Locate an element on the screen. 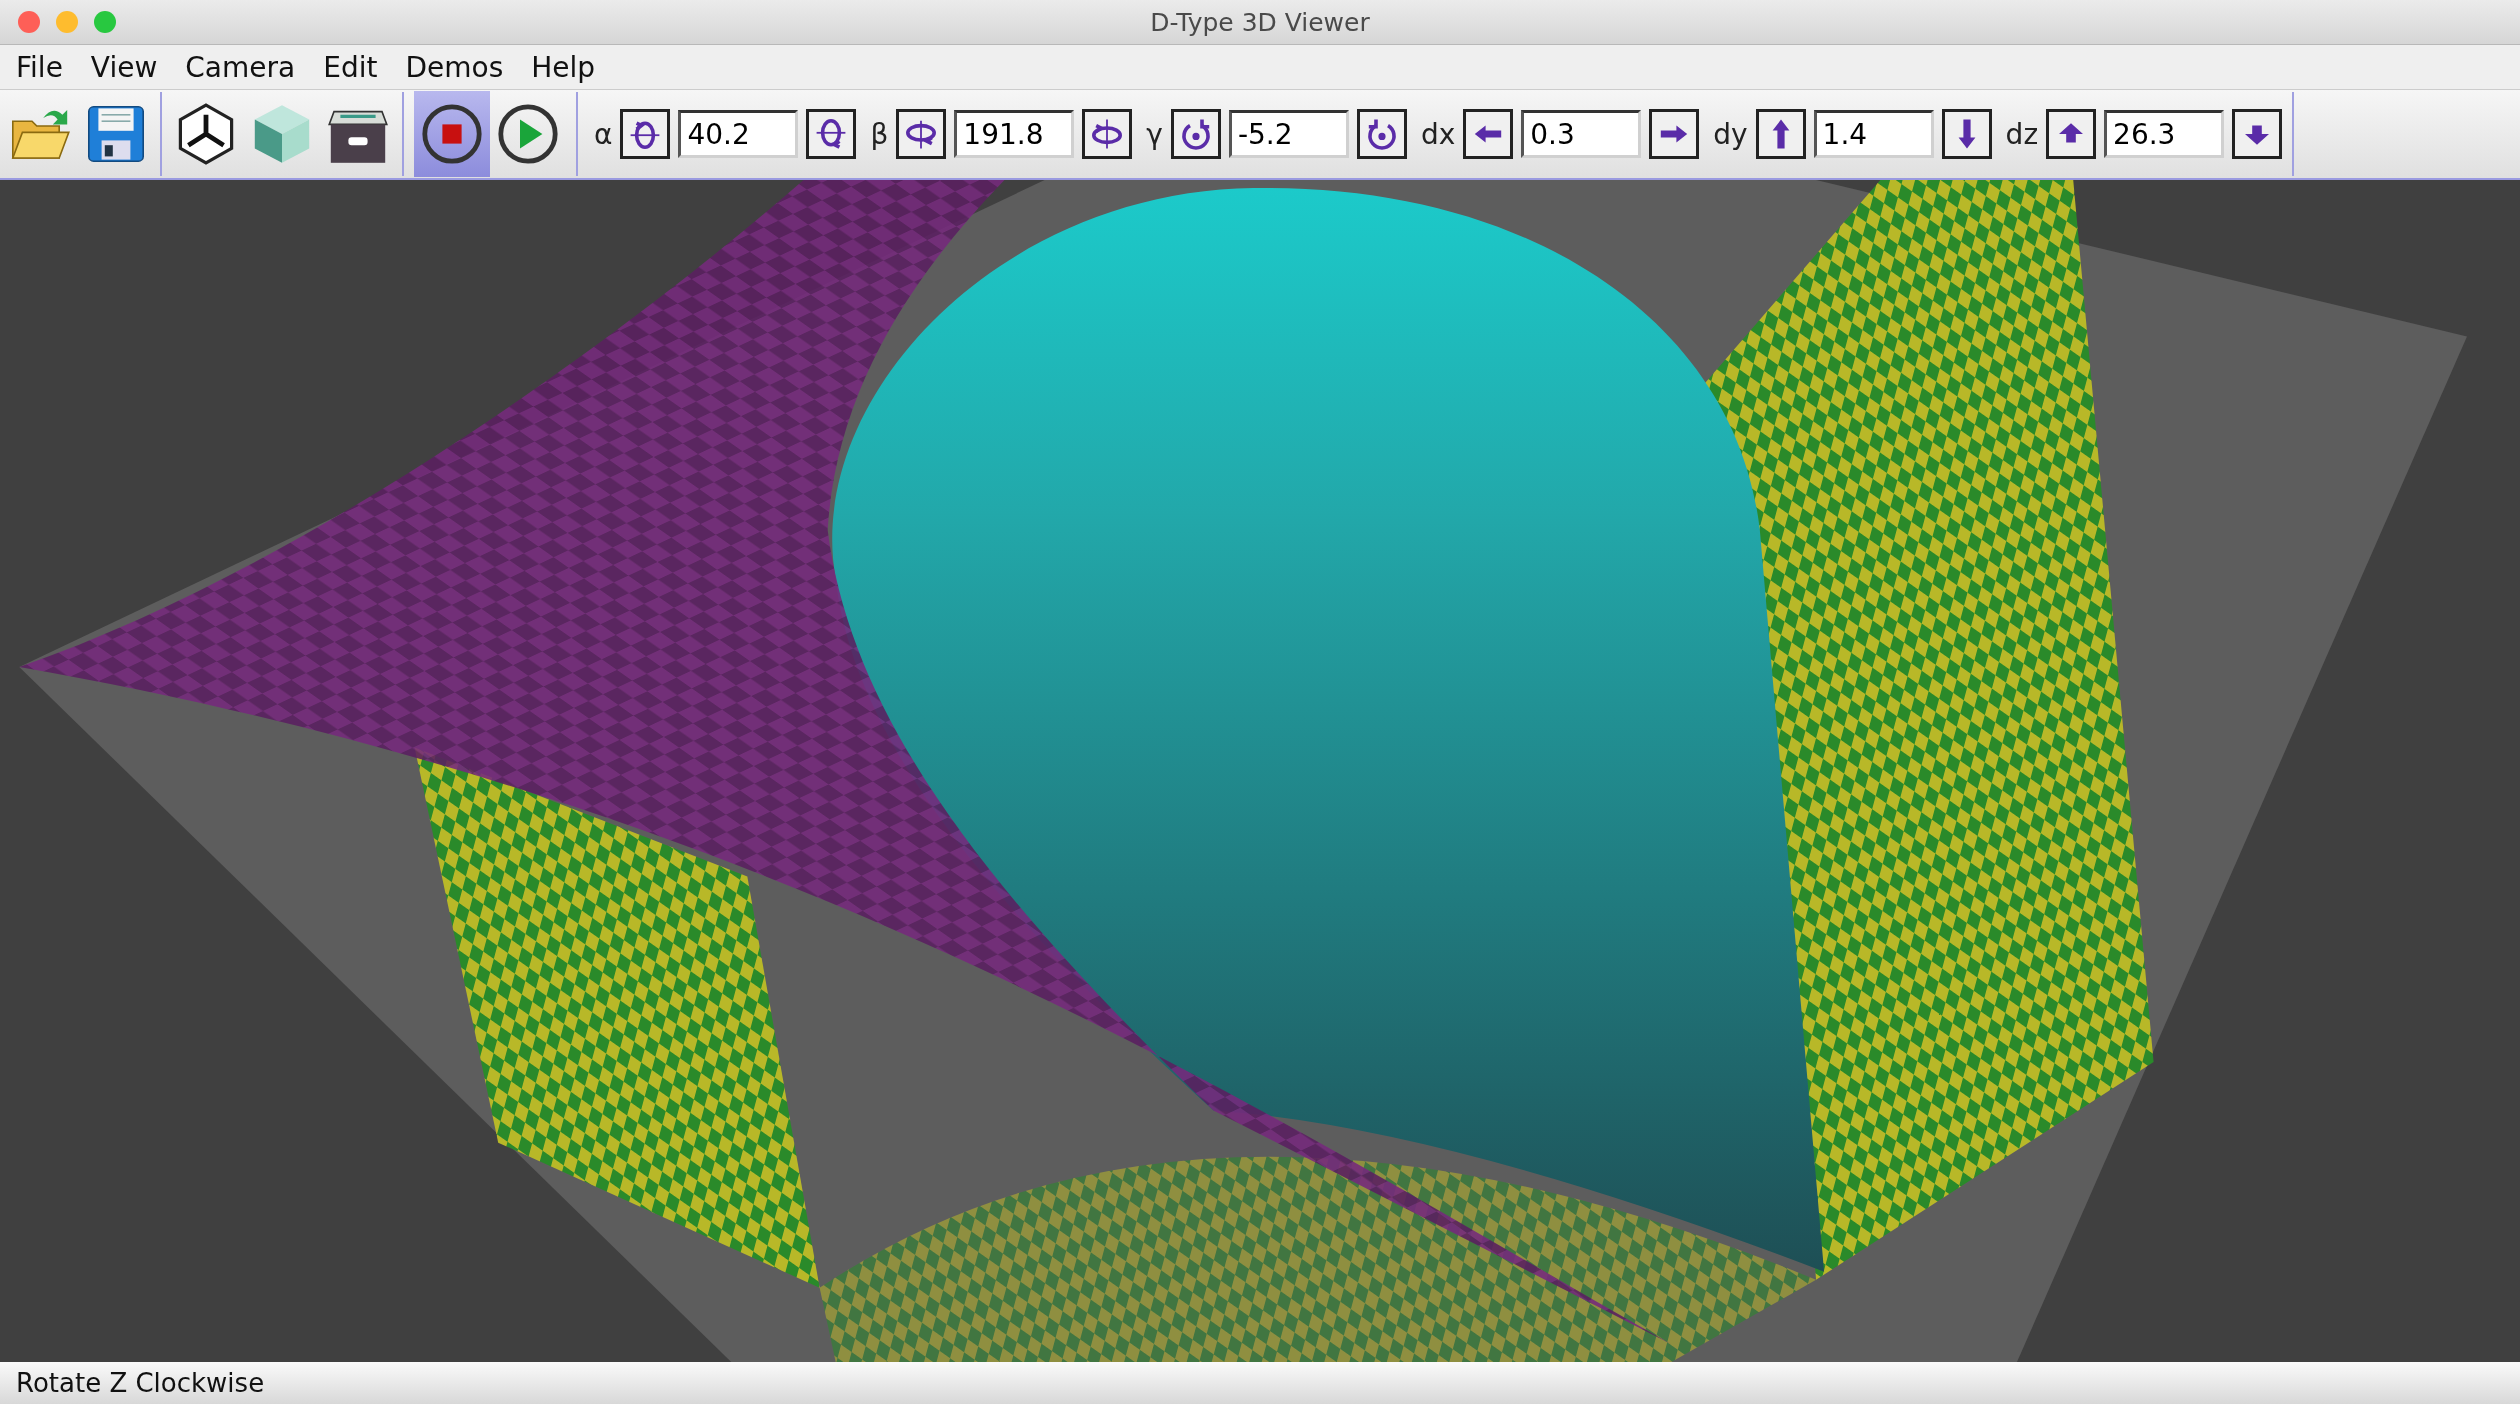  value-field: 26.3 is located at coordinates (2164, 134).